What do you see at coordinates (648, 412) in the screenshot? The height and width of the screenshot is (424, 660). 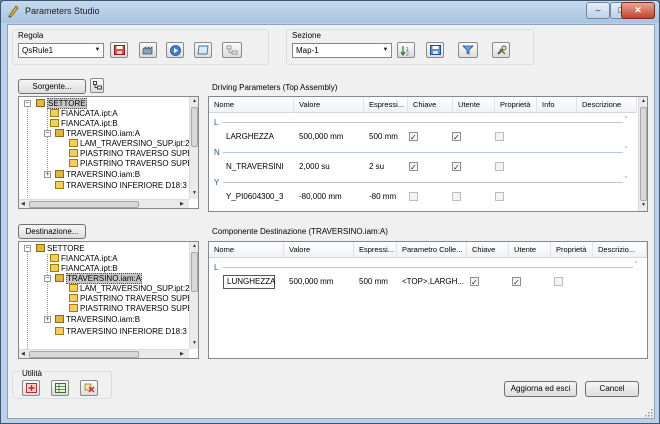 I see `resize-grip-icon` at bounding box center [648, 412].